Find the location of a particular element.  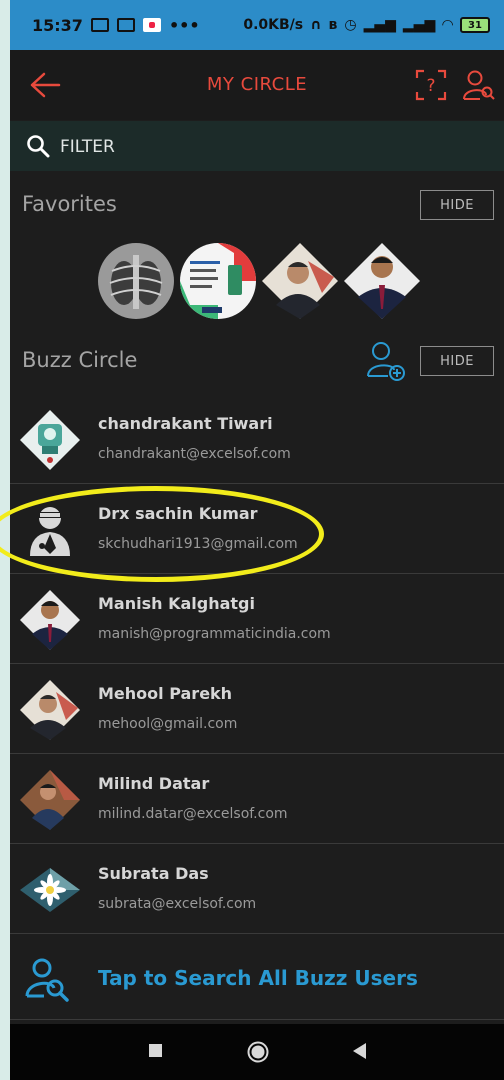

contact-avatar-doctor-icon is located at coordinates (50, 530).